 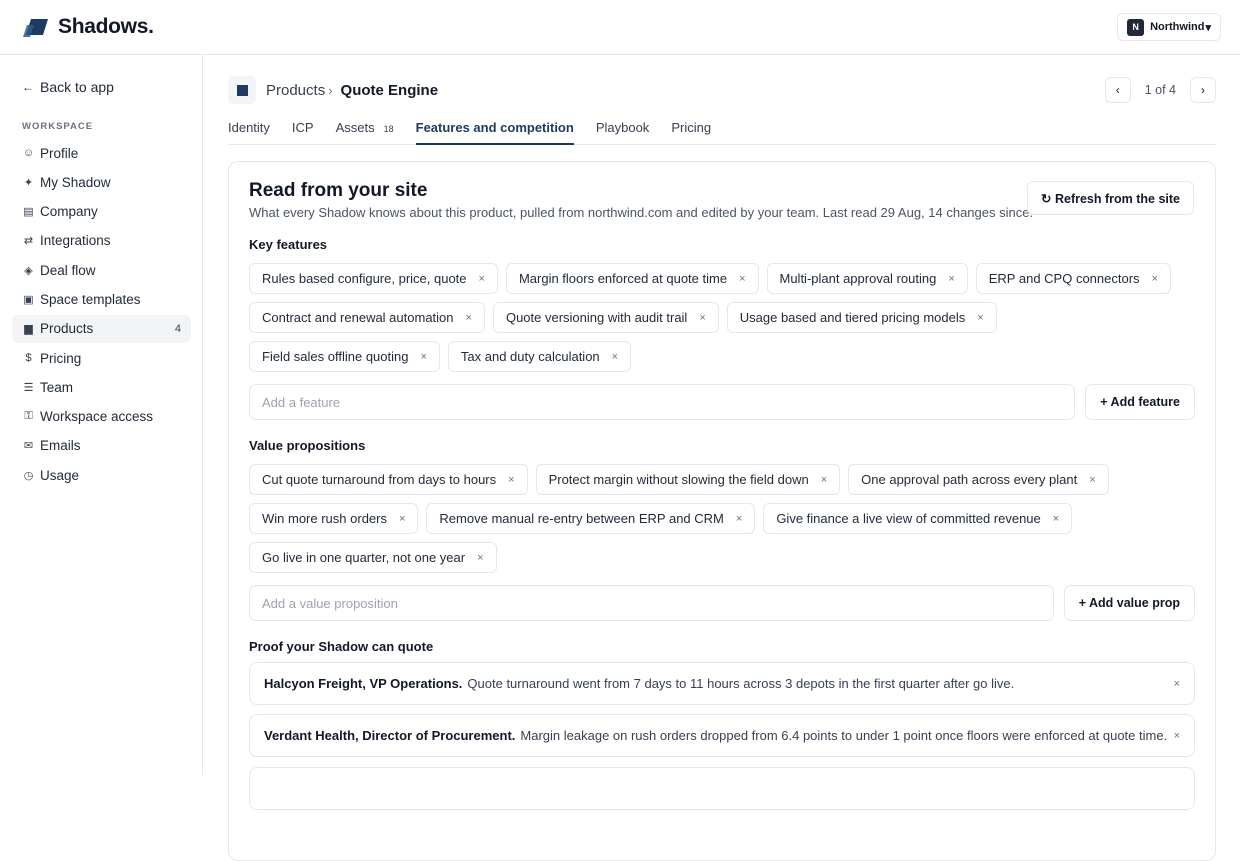 What do you see at coordinates (101, 212) in the screenshot?
I see `sidebar-item-company: ▤ Company` at bounding box center [101, 212].